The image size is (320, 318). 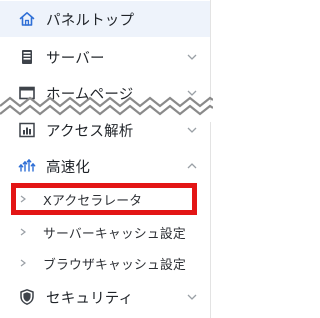 I want to click on sidebar-item-panel-top: パネルトップ, so click(x=105, y=19).